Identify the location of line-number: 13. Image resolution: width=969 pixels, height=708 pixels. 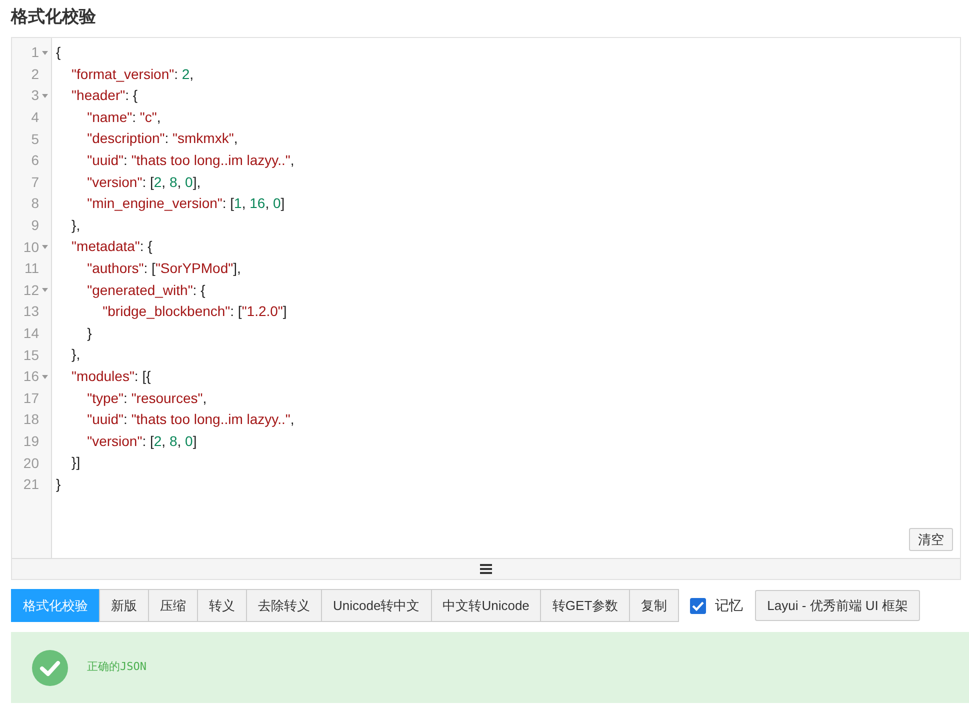
(31, 312).